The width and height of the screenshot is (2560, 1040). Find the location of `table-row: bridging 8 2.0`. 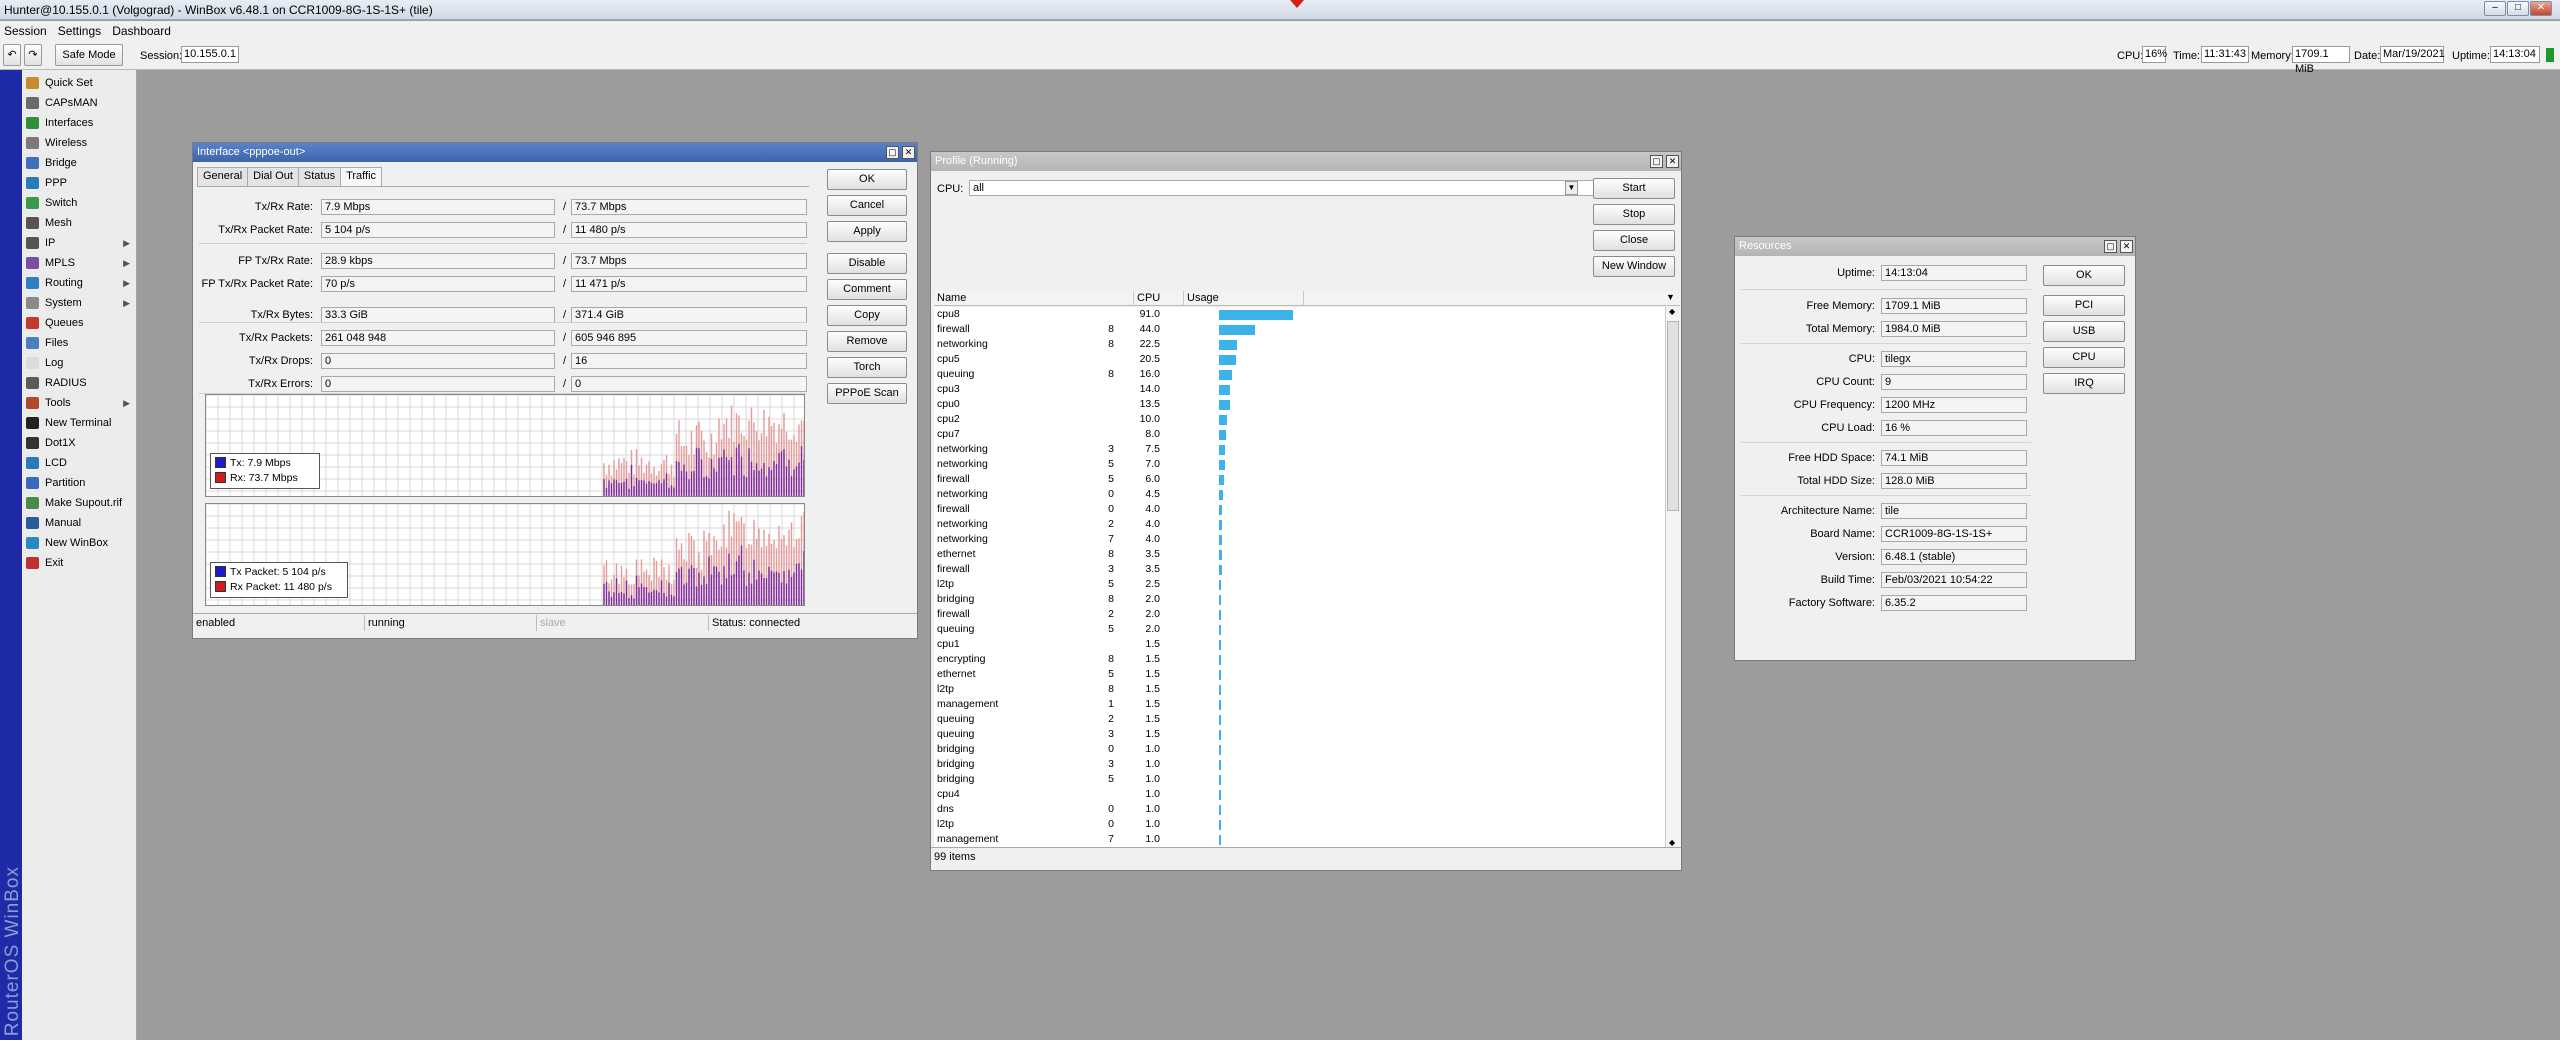

table-row: bridging 8 2.0 is located at coordinates (1299, 599).